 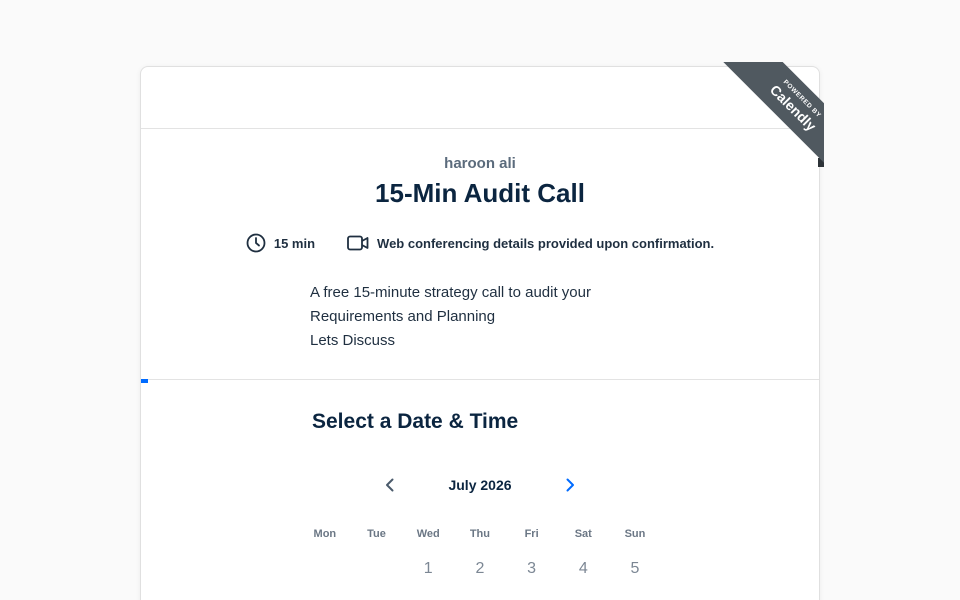 What do you see at coordinates (583, 534) in the screenshot?
I see `weekday-label: Sat` at bounding box center [583, 534].